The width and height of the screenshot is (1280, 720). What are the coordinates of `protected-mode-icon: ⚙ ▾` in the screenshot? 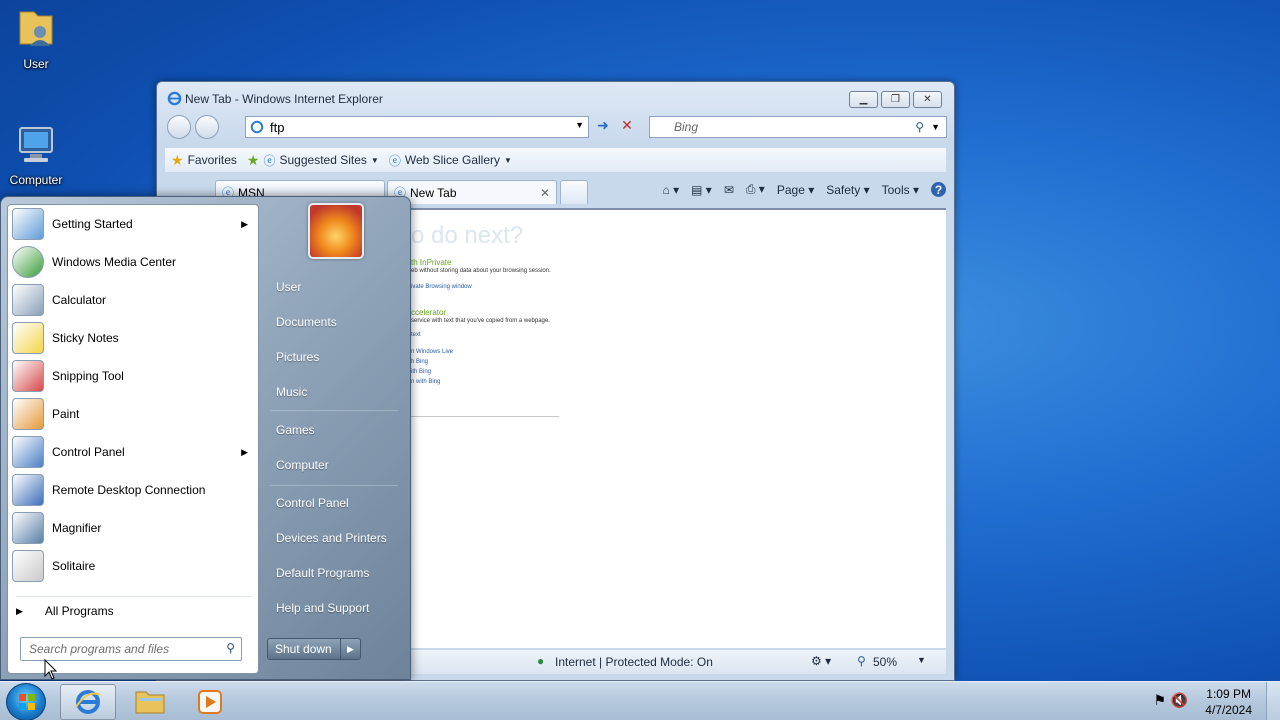 It's located at (821, 661).